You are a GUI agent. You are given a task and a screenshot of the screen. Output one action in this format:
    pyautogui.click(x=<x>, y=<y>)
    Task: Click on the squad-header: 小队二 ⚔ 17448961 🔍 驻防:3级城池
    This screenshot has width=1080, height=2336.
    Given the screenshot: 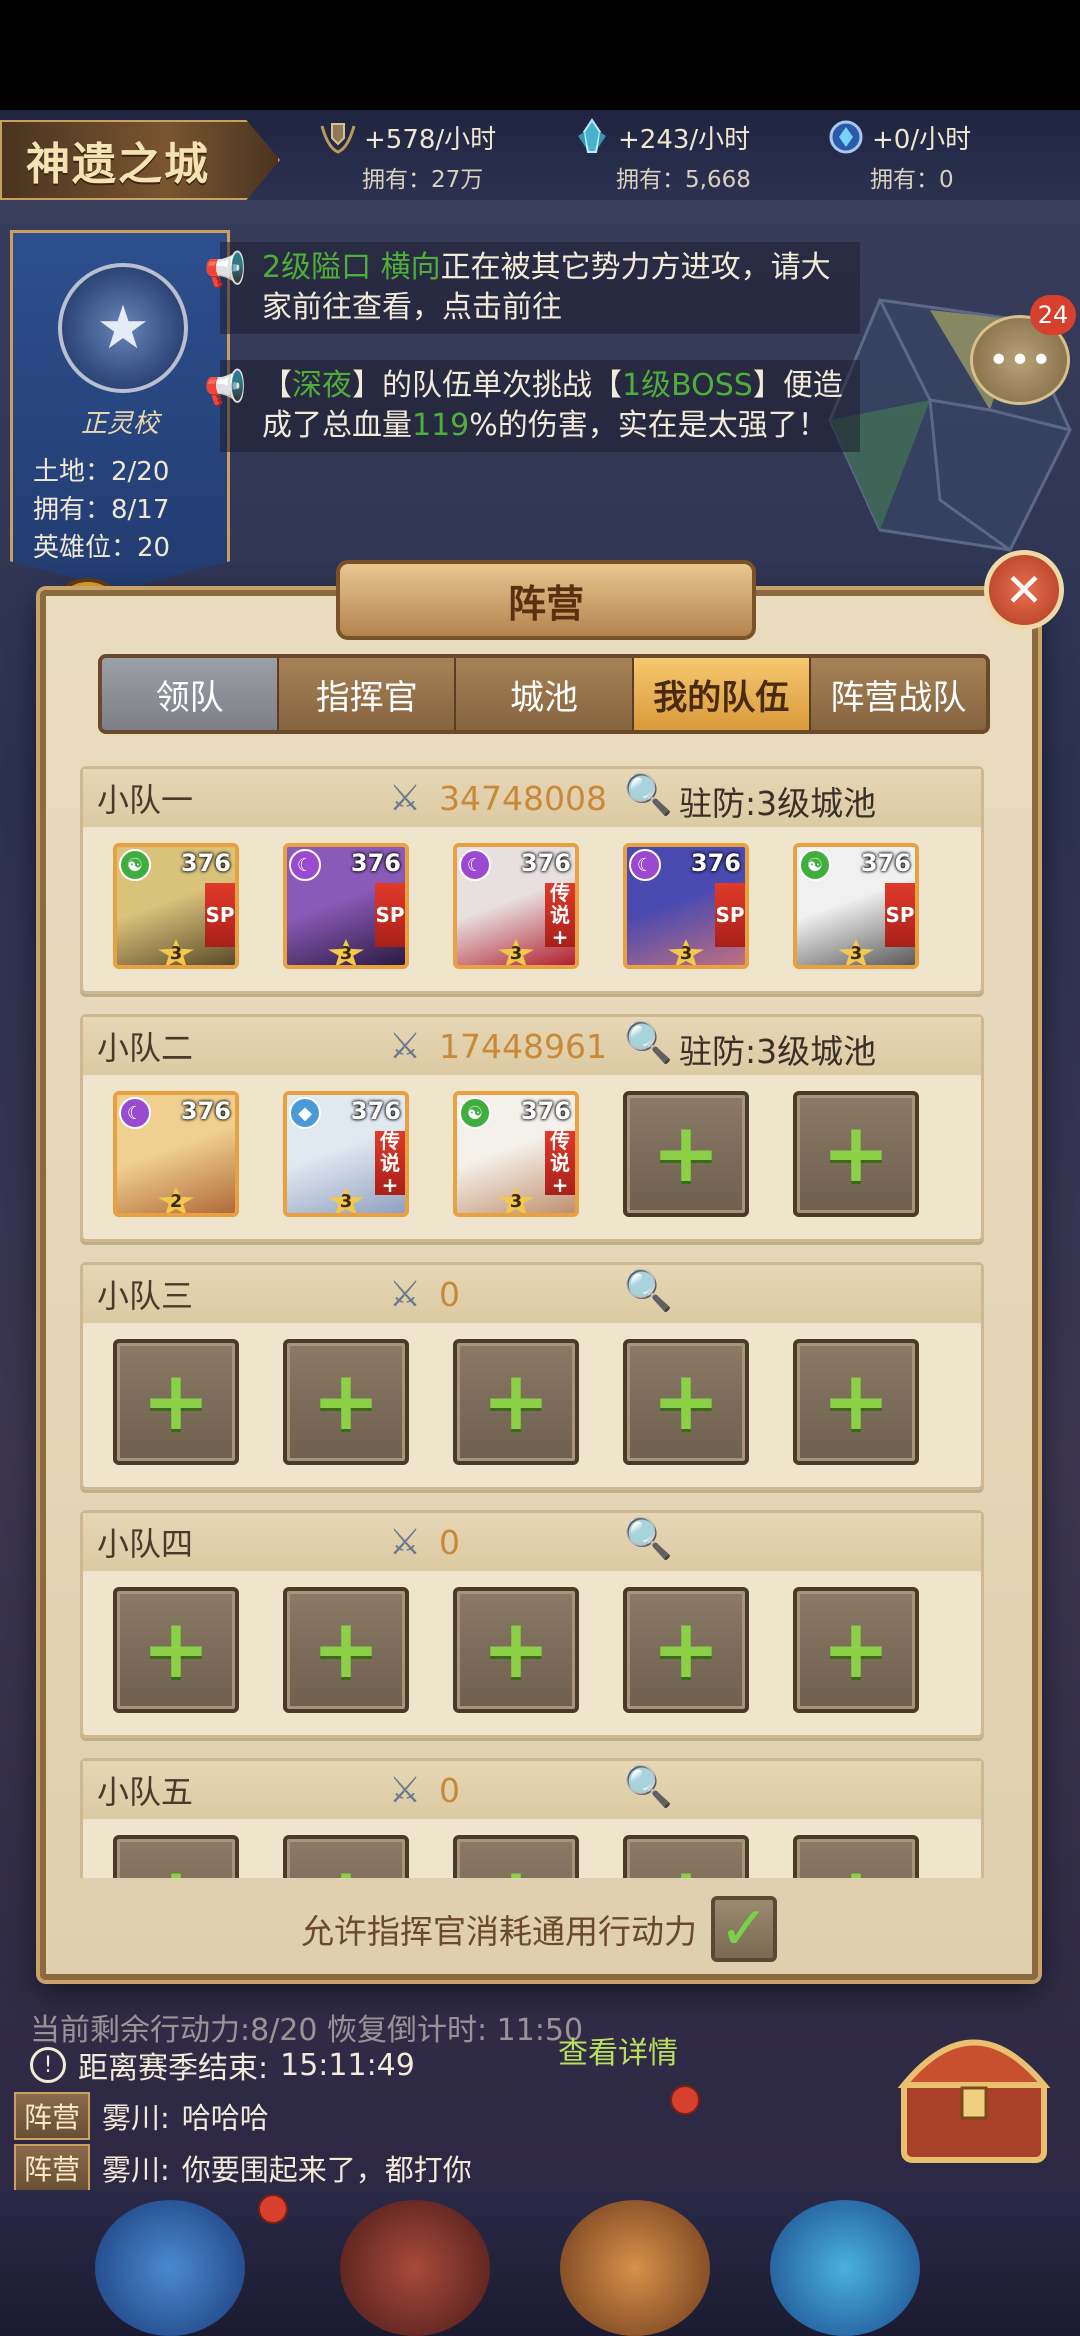 What is the action you would take?
    pyautogui.click(x=532, y=1046)
    